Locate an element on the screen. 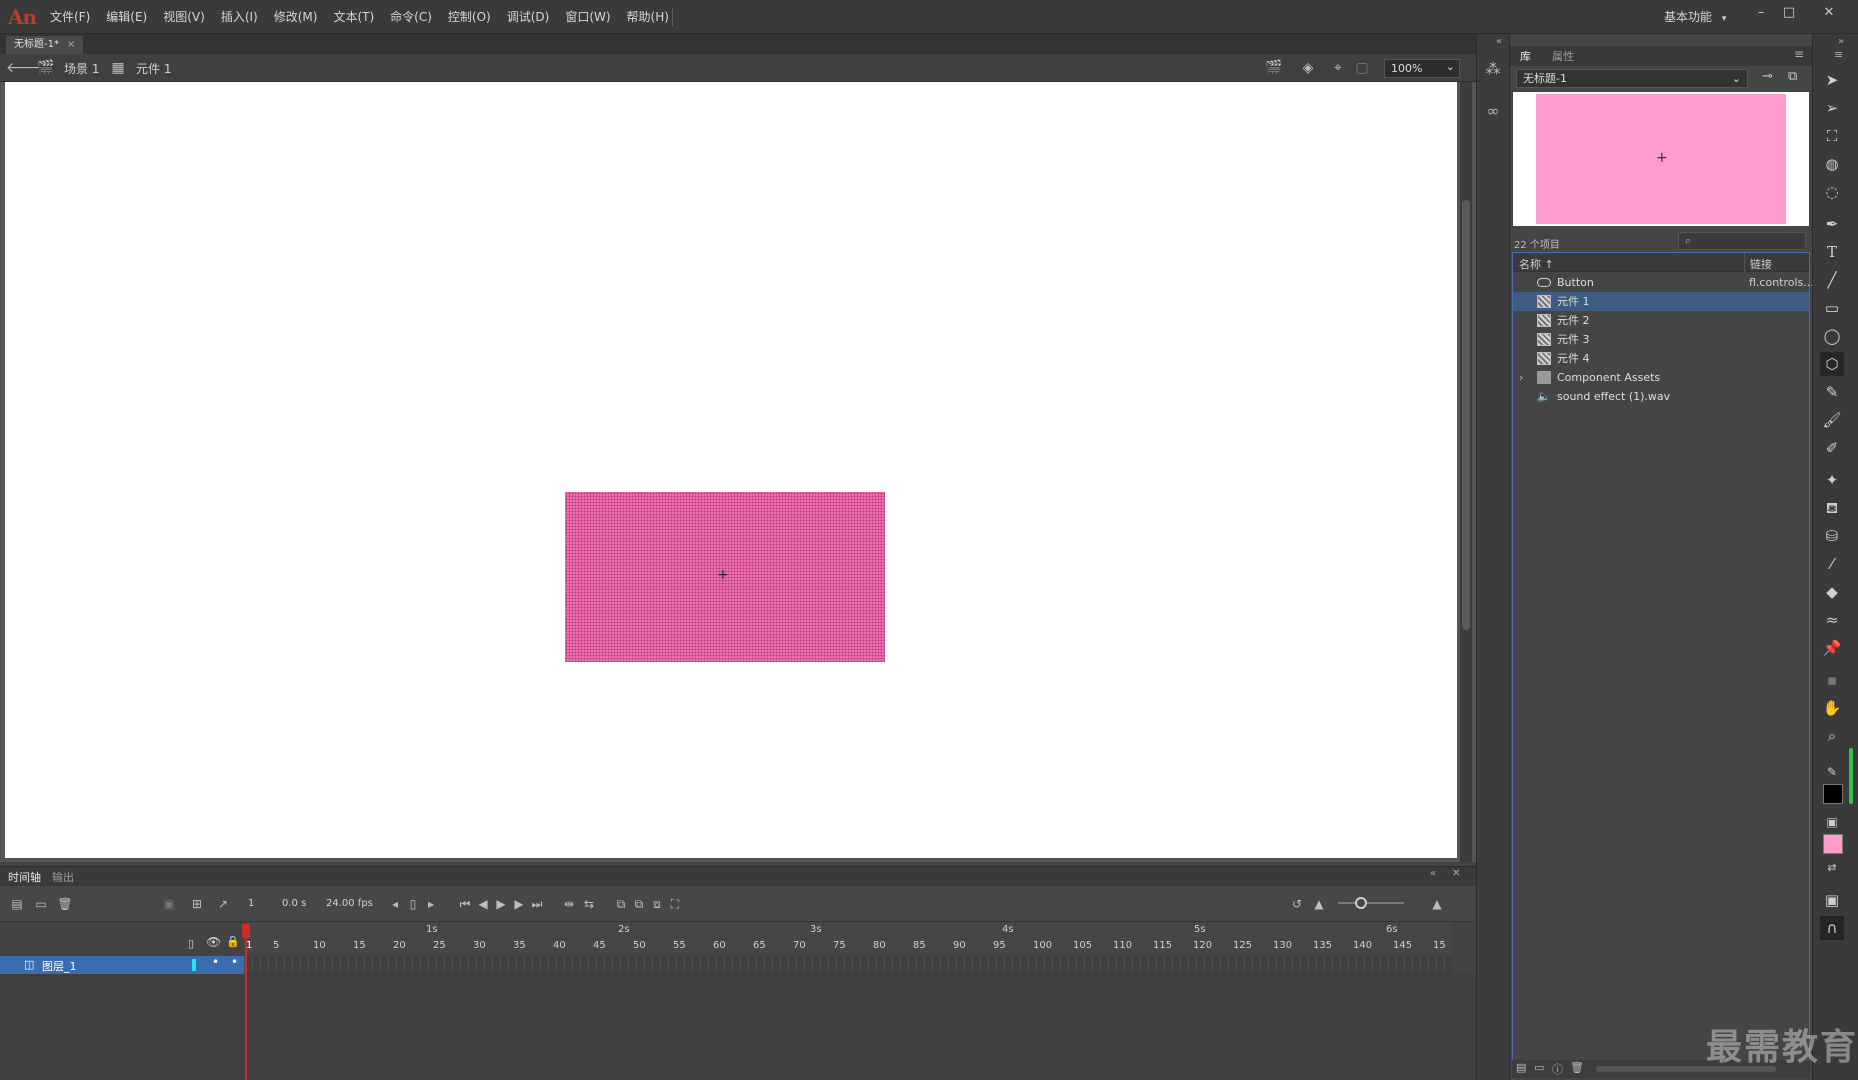 This screenshot has height=1080, width=1858. edit-scene-icon: 🎬 is located at coordinates (1274, 68).